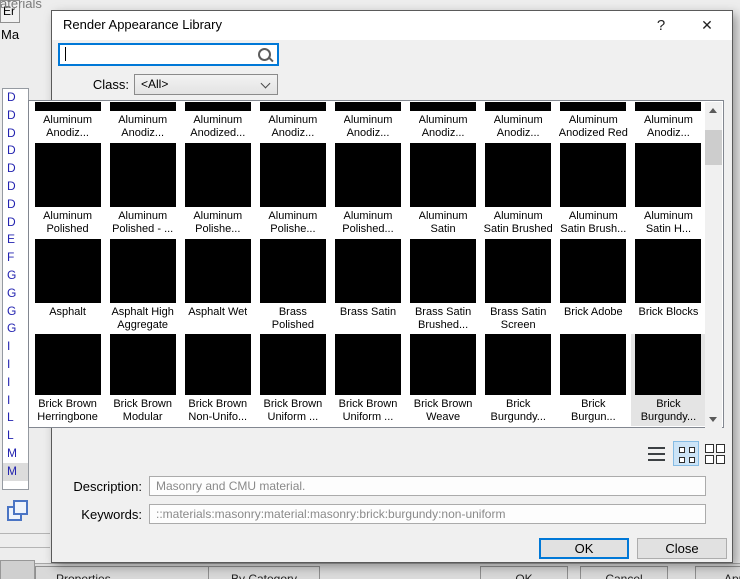 This screenshot has height=579, width=740. What do you see at coordinates (713, 419) in the screenshot?
I see `scroll-down-button` at bounding box center [713, 419].